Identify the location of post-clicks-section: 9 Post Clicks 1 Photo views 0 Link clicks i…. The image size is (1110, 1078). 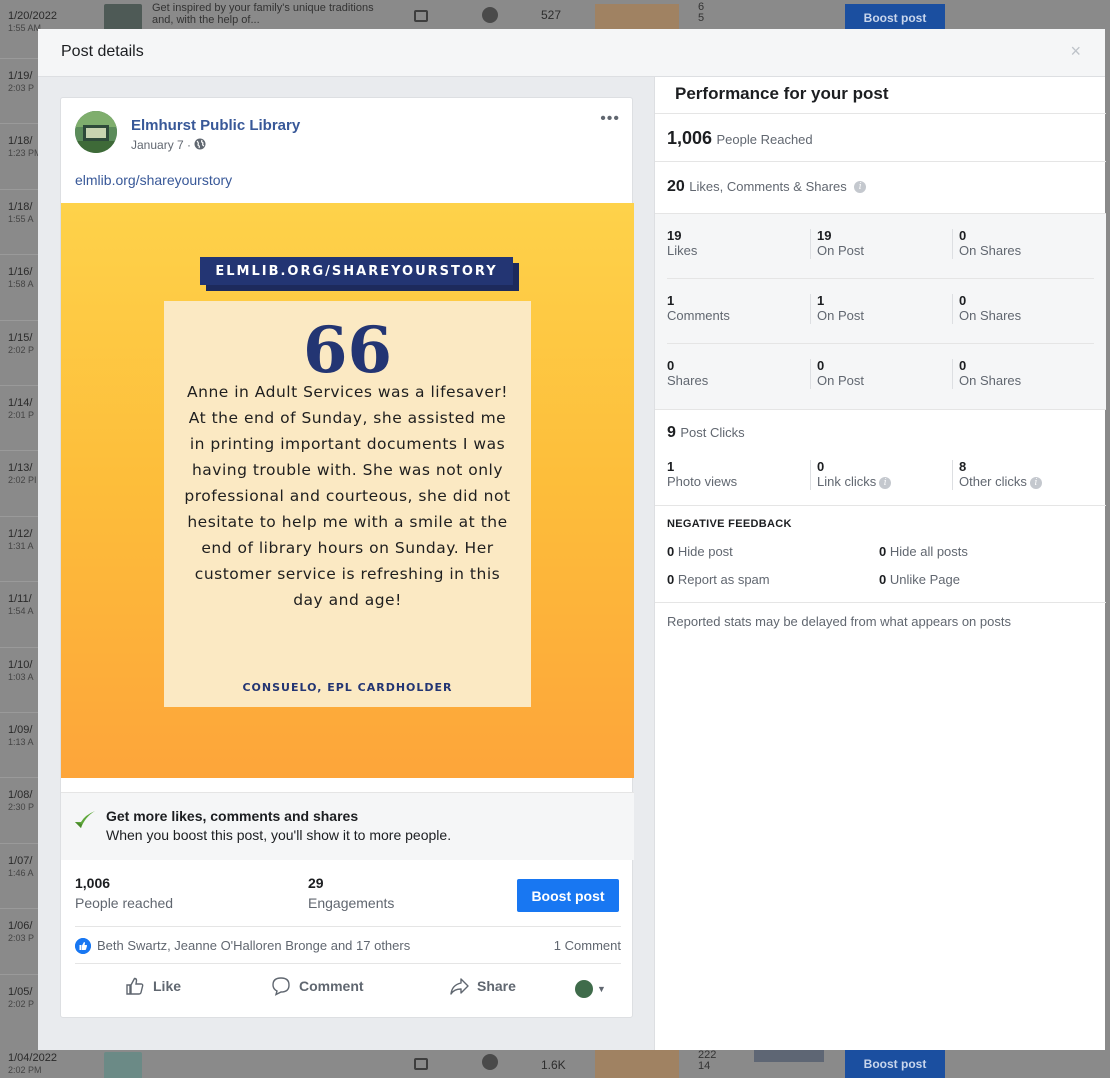
(880, 457).